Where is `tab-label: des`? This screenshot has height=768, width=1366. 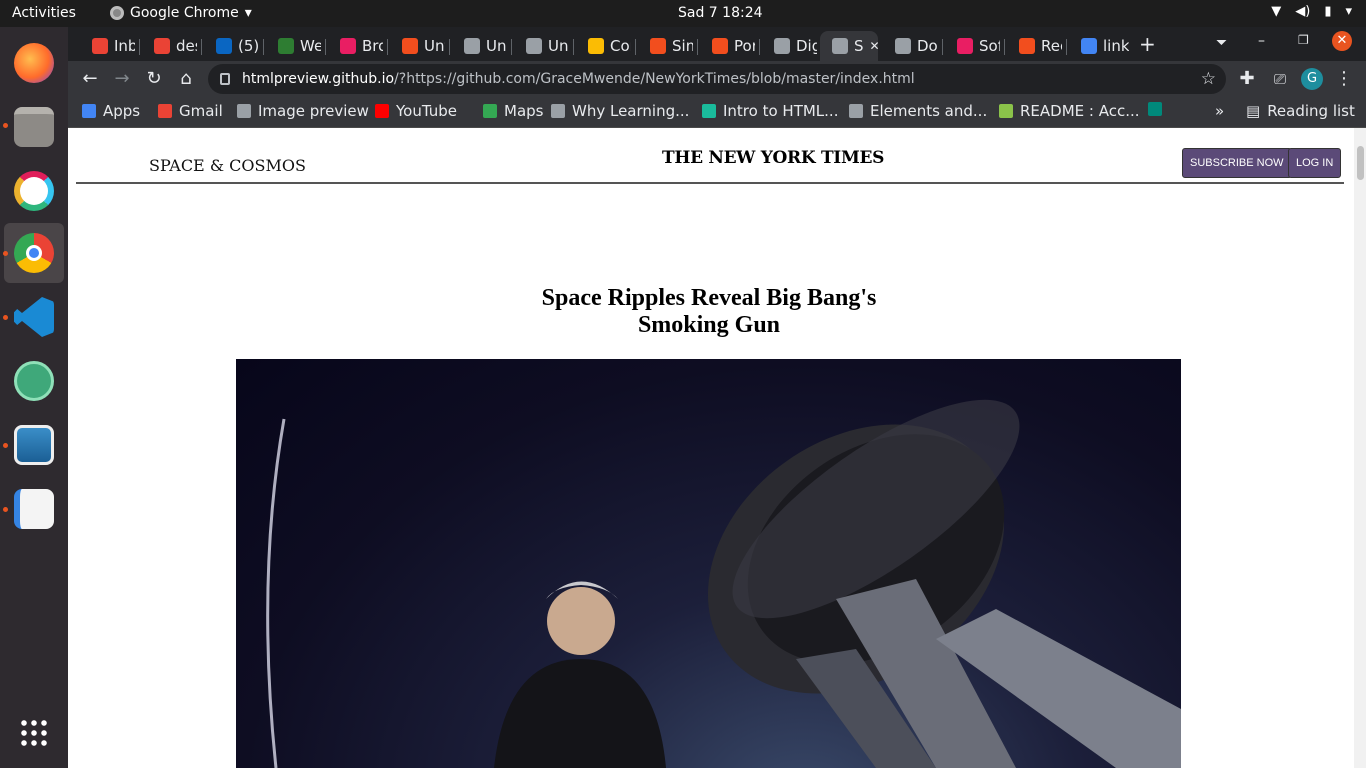
tab-label: des is located at coordinates (186, 46).